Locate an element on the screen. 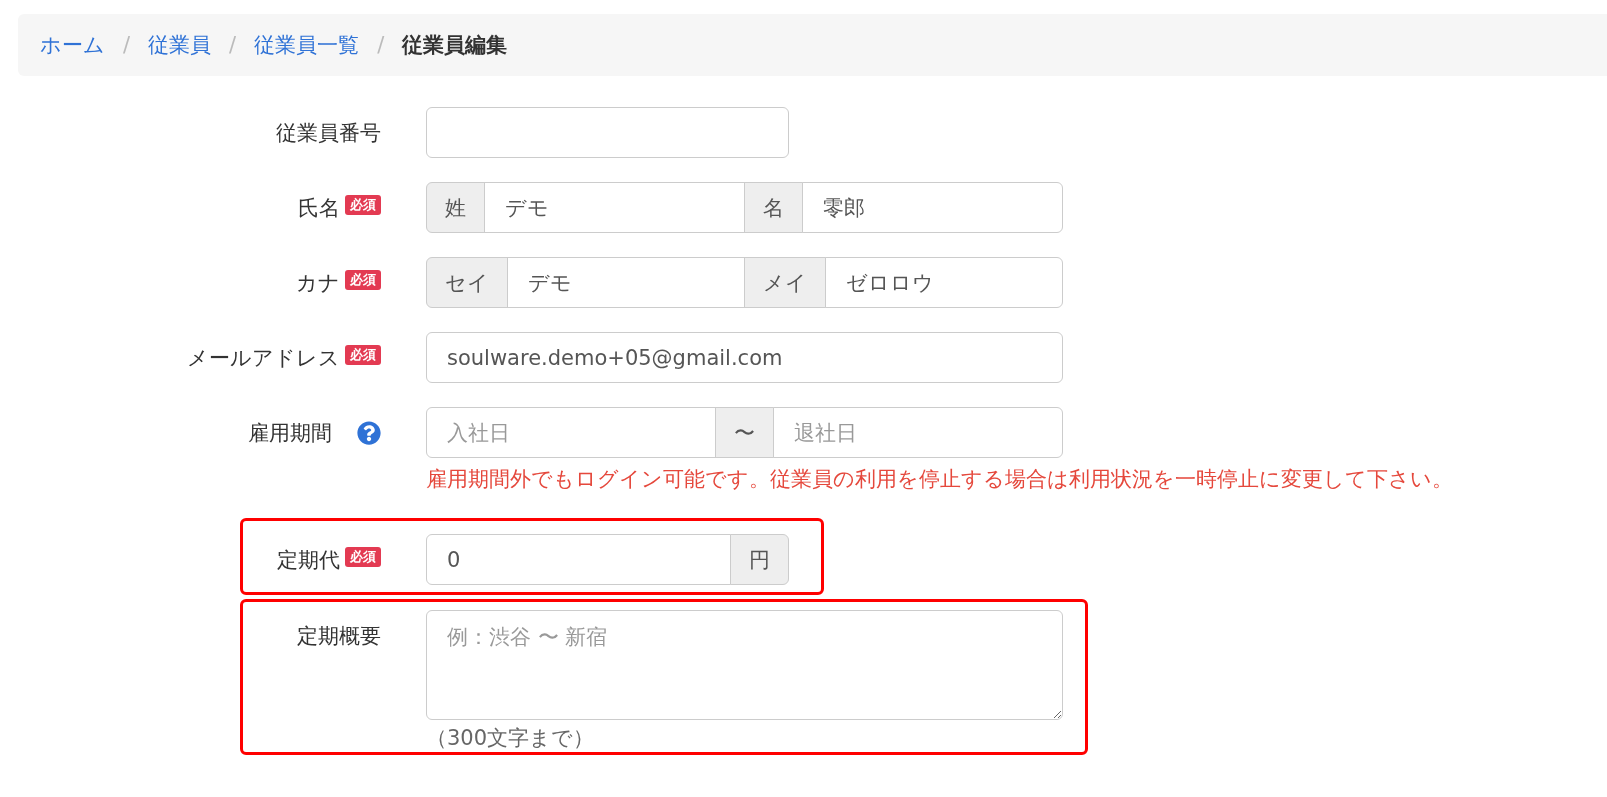 This screenshot has height=797, width=1607. breadcrumb-link: ホーム is located at coordinates (72, 45).